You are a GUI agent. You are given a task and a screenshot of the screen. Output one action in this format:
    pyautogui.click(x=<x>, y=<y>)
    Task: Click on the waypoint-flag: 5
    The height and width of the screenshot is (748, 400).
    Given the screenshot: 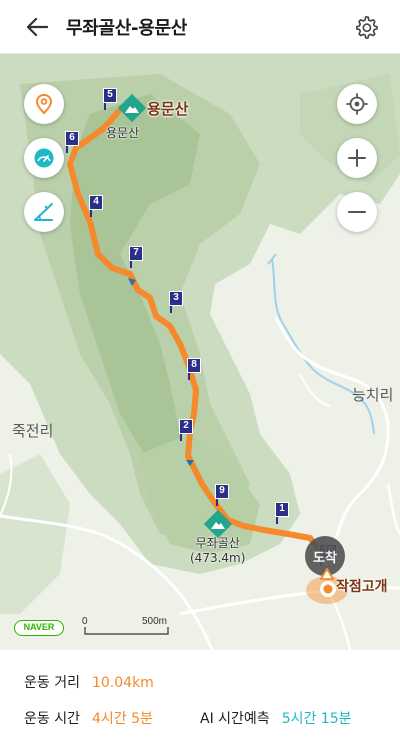 What is the action you would take?
    pyautogui.click(x=110, y=95)
    